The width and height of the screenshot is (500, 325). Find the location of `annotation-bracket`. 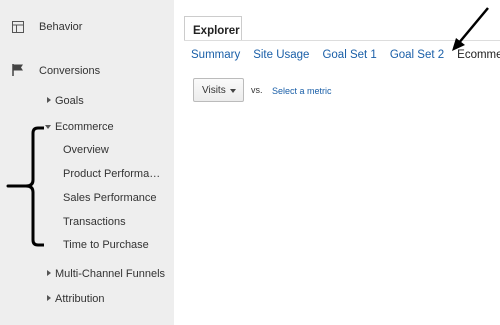

annotation-bracket is located at coordinates (25, 186).